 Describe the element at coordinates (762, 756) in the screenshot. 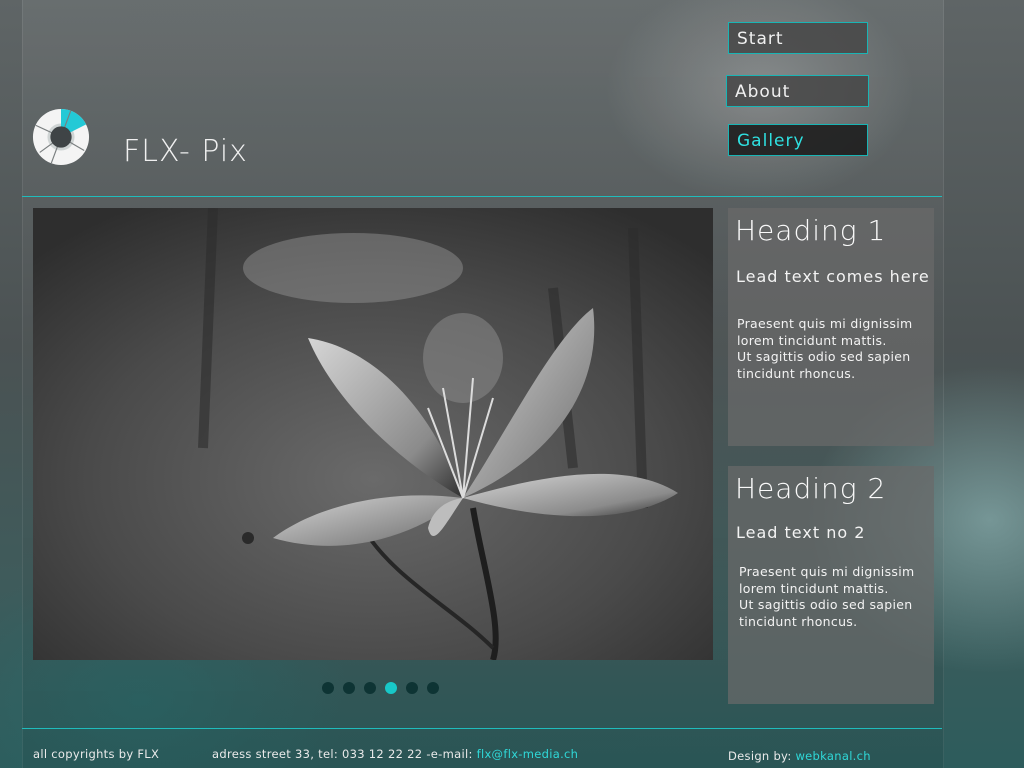

I see `footer-design-label: Design by:` at that location.